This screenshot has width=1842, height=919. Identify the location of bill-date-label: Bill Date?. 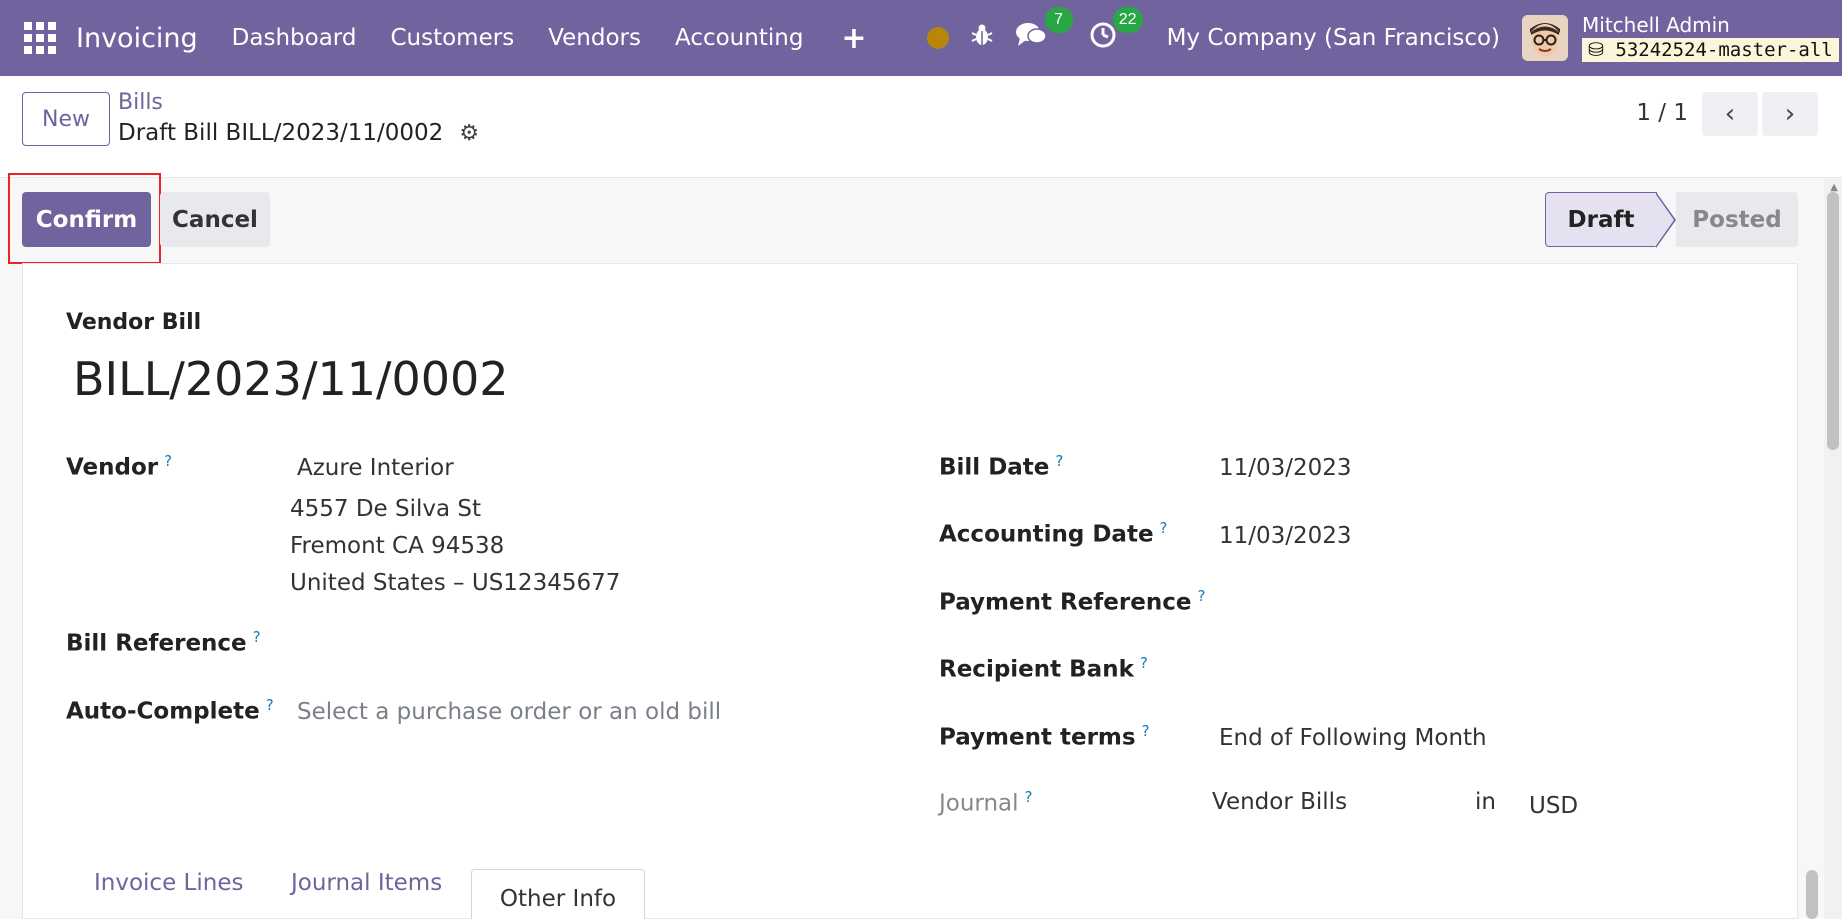
(1001, 466).